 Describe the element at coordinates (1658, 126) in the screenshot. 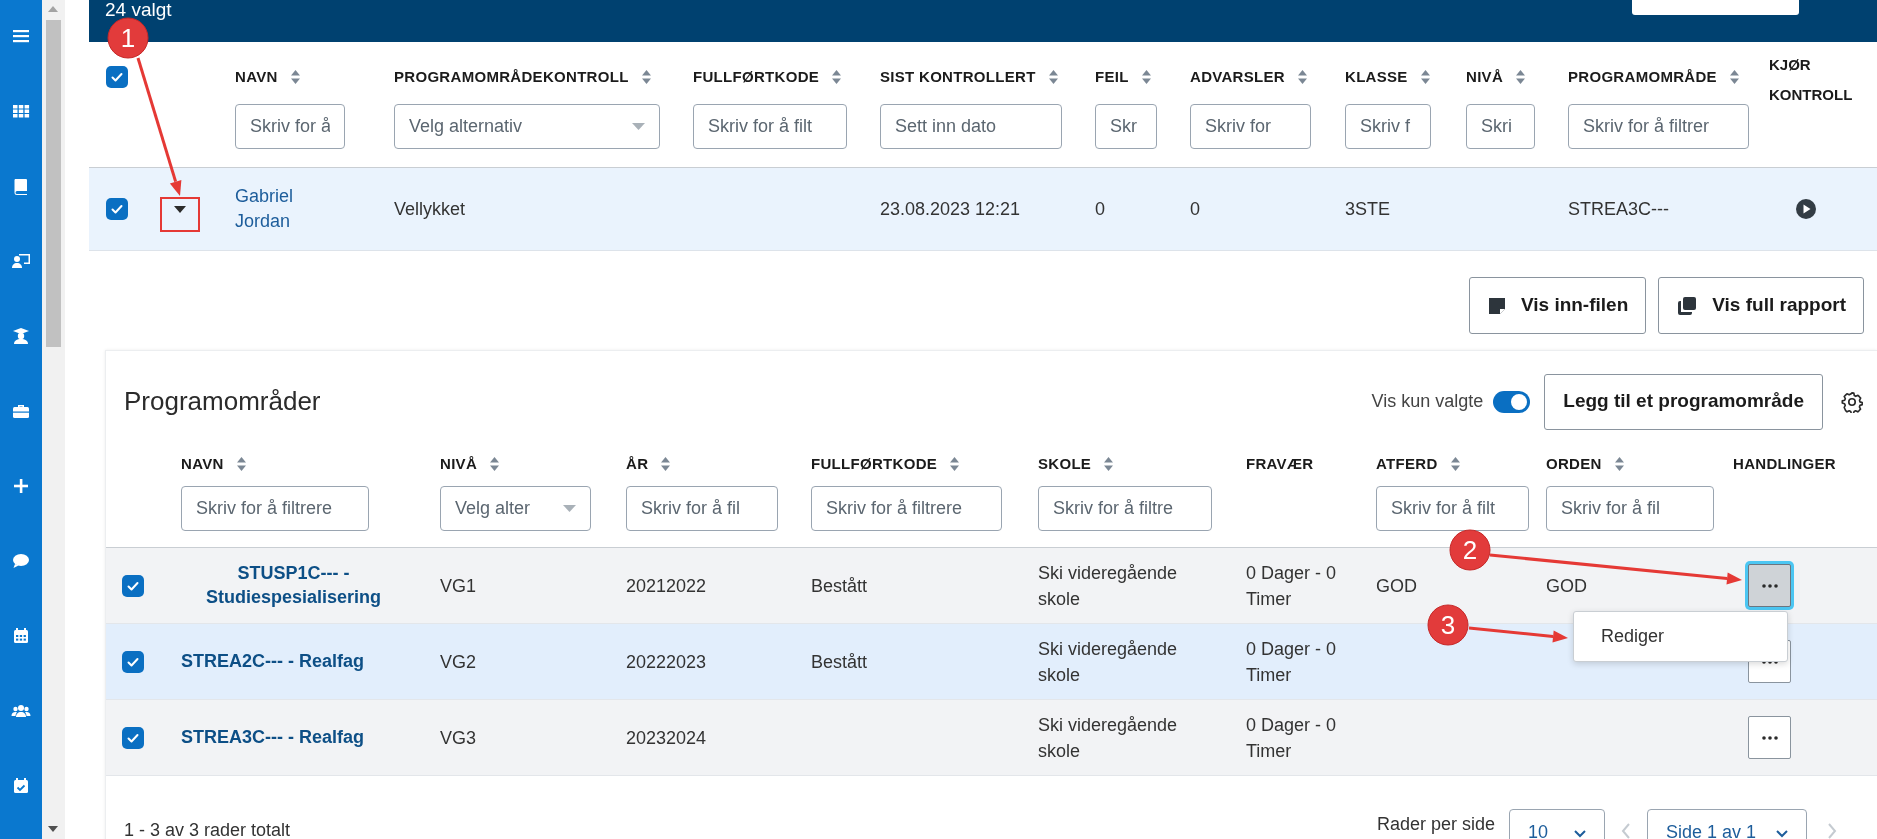

I see `filter-field: Skriv for å filtrer` at that location.